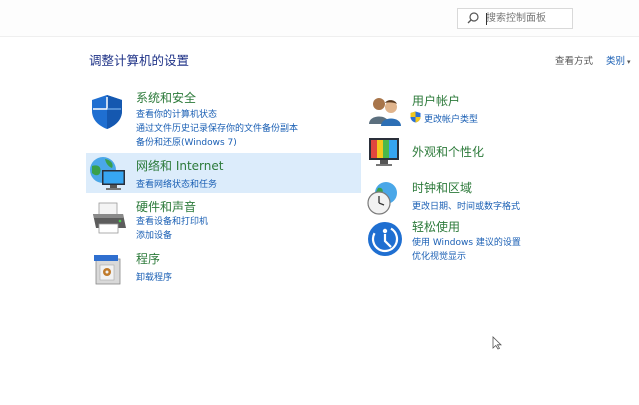  What do you see at coordinates (385, 239) in the screenshot?
I see `ease-of-access-icon` at bounding box center [385, 239].